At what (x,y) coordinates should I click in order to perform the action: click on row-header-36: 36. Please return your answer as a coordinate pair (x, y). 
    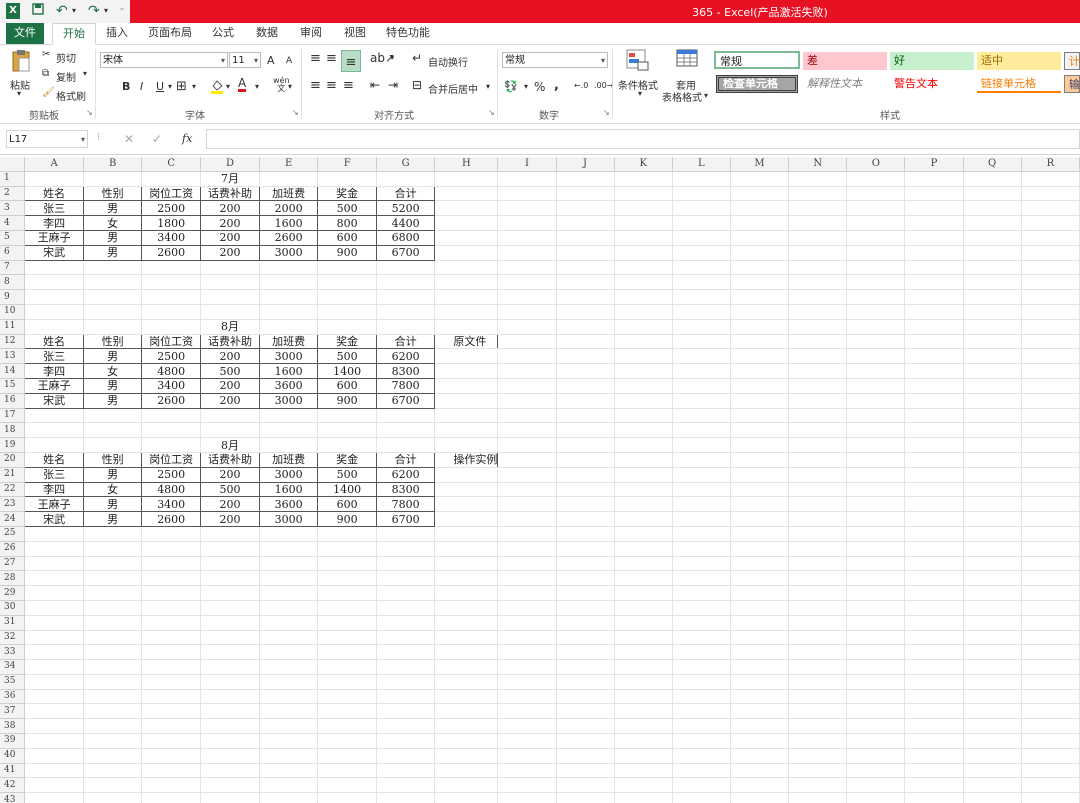
    Looking at the image, I should click on (13, 697).